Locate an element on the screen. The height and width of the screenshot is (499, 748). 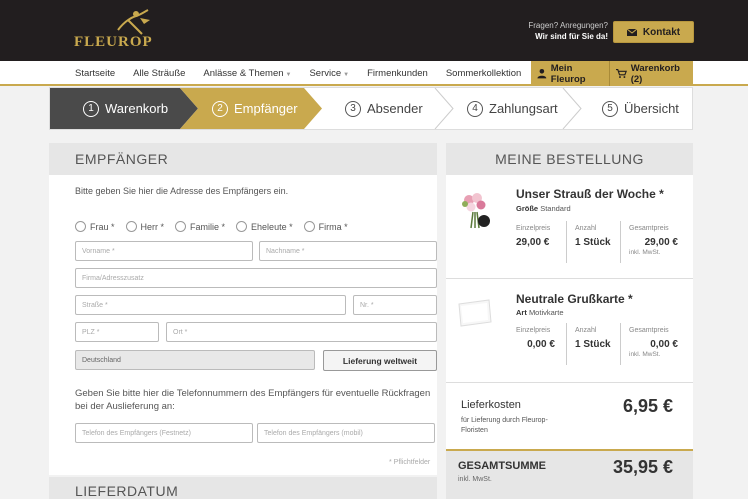
delivery-date-heading: LIEFERDATUM is located at coordinates (243, 488).